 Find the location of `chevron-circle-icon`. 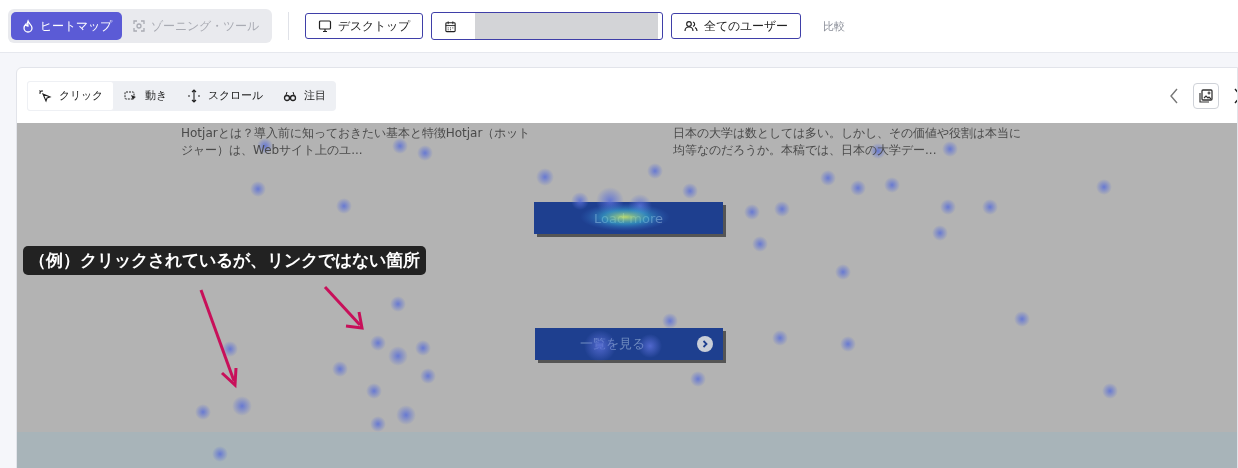

chevron-circle-icon is located at coordinates (705, 344).